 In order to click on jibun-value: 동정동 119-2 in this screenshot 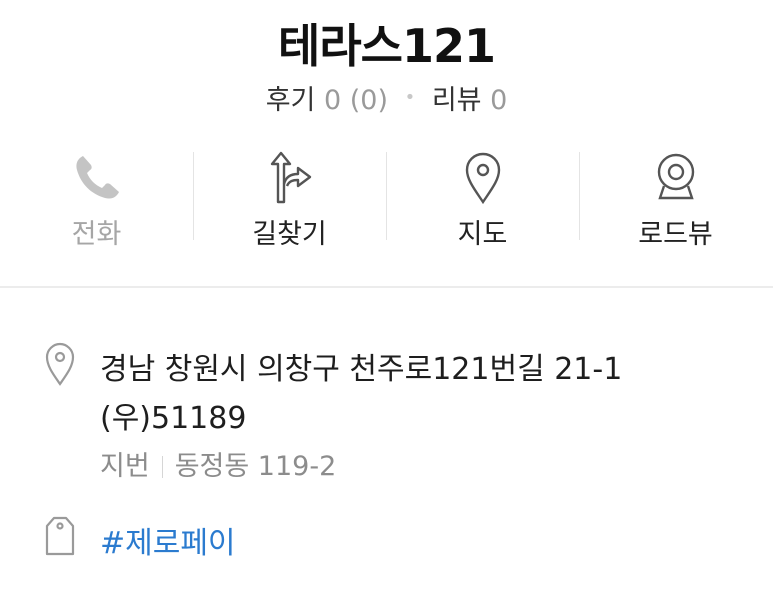, I will do `click(255, 466)`.